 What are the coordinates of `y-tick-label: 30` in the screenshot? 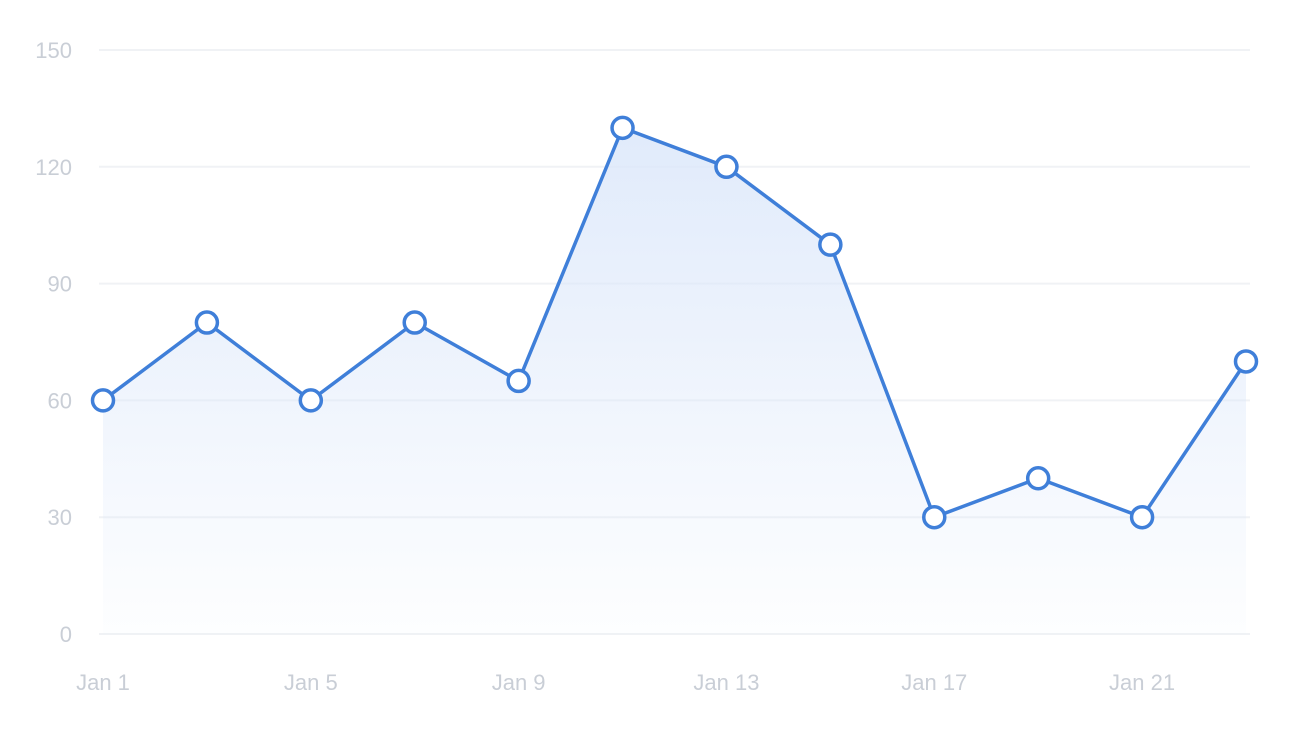 It's located at (60, 517).